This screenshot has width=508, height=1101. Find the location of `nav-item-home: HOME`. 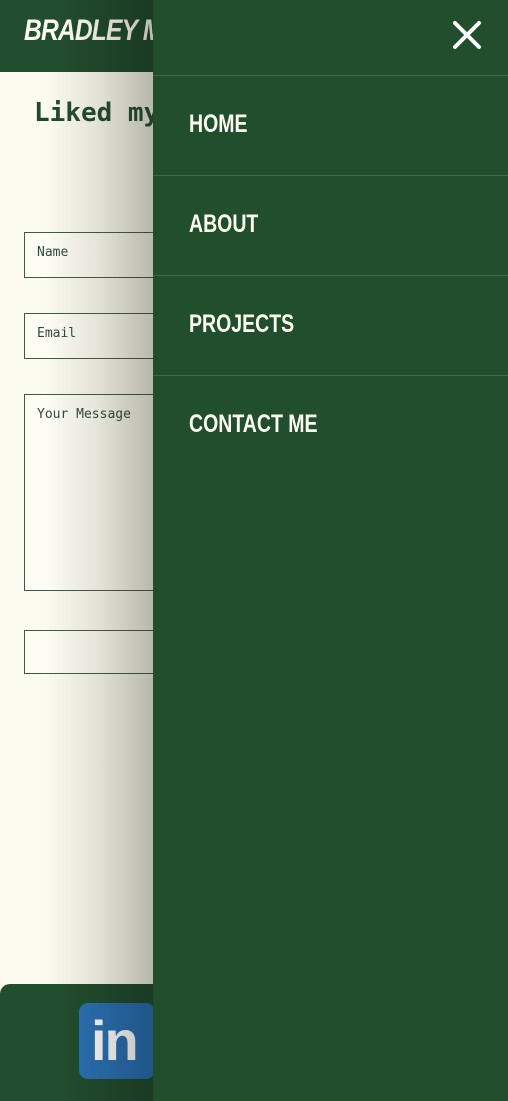

nav-item-home: HOME is located at coordinates (330, 125).